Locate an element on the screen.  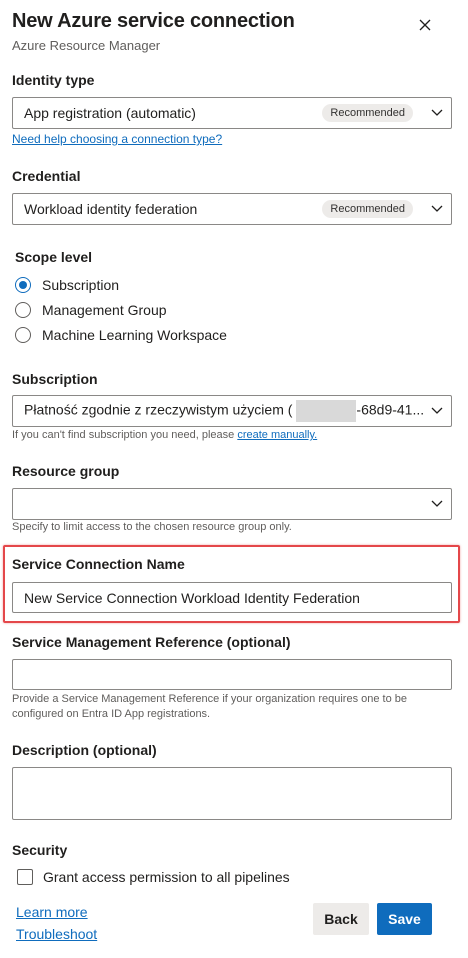
resource-group-label: Resource group is located at coordinates (66, 471).